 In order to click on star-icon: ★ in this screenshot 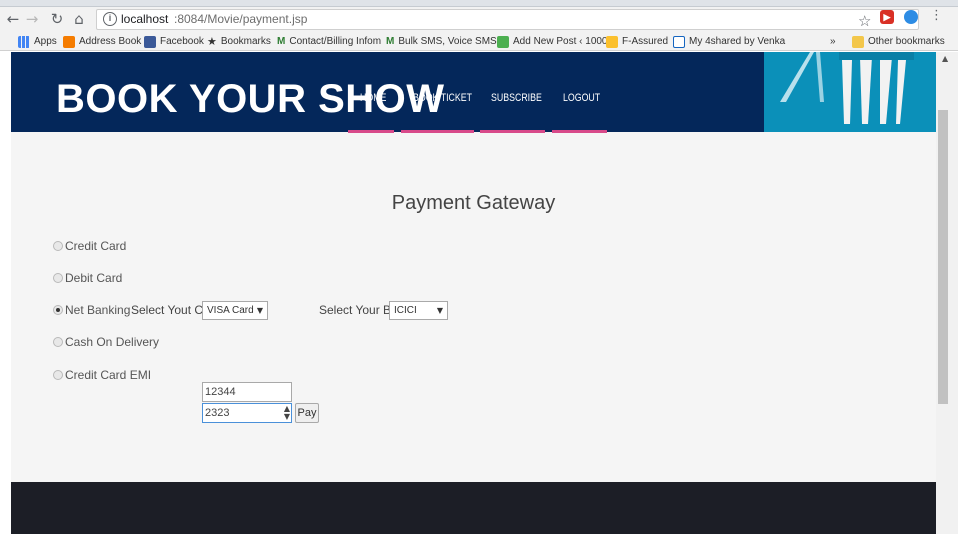, I will do `click(212, 41)`.